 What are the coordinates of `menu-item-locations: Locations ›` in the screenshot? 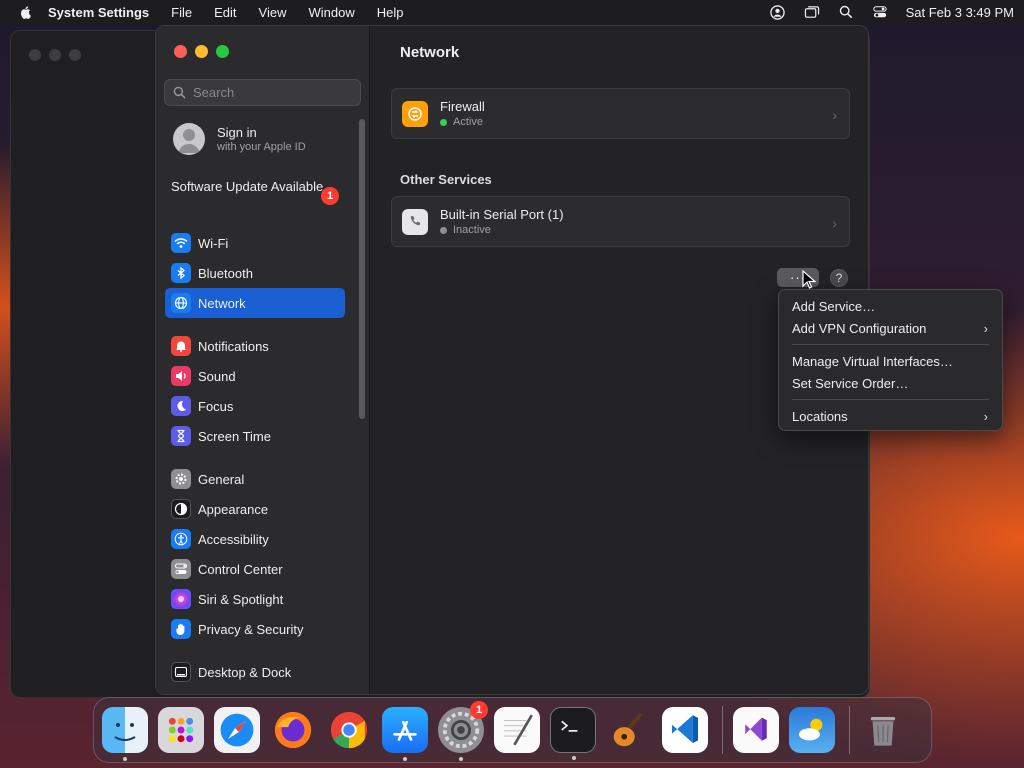 It's located at (890, 416).